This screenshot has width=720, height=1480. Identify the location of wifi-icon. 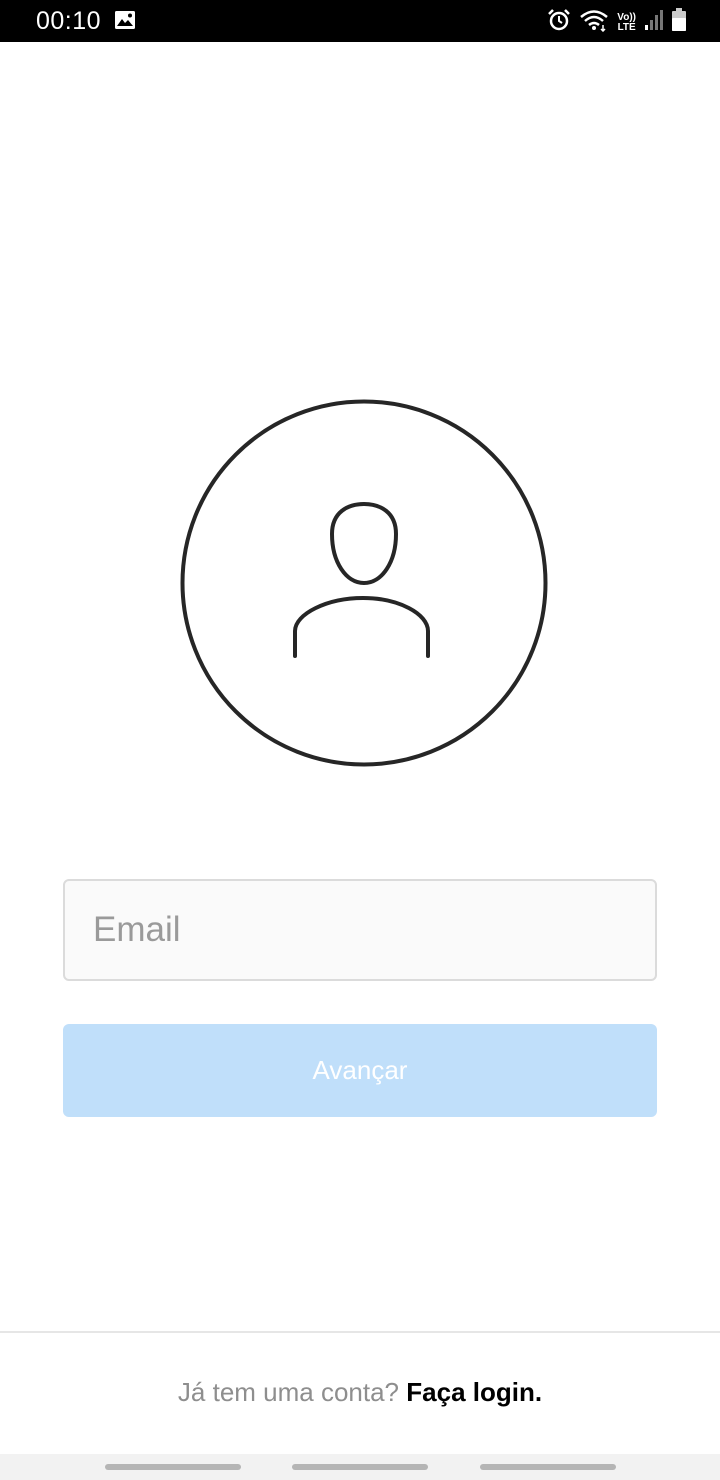
(594, 22).